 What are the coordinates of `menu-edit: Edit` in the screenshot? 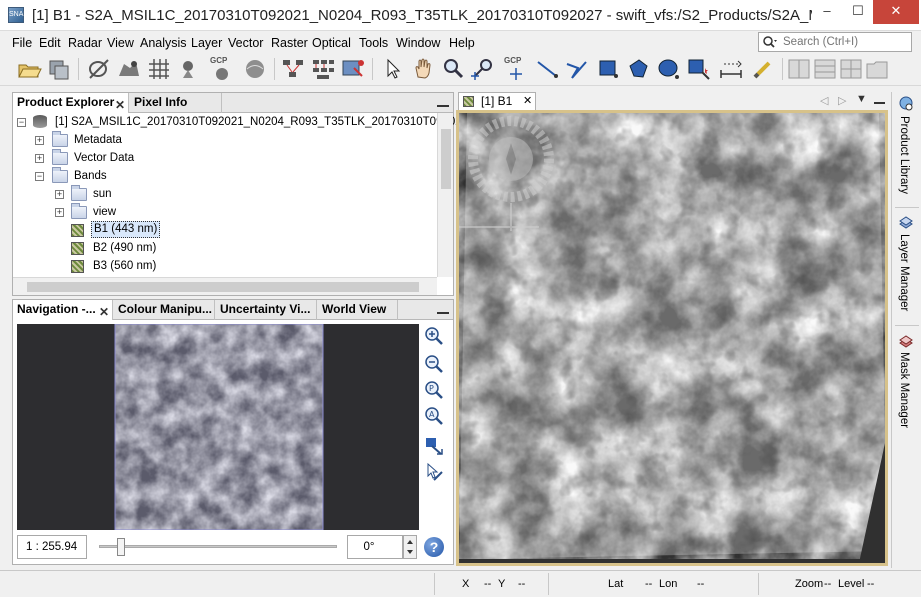 It's located at (50, 43).